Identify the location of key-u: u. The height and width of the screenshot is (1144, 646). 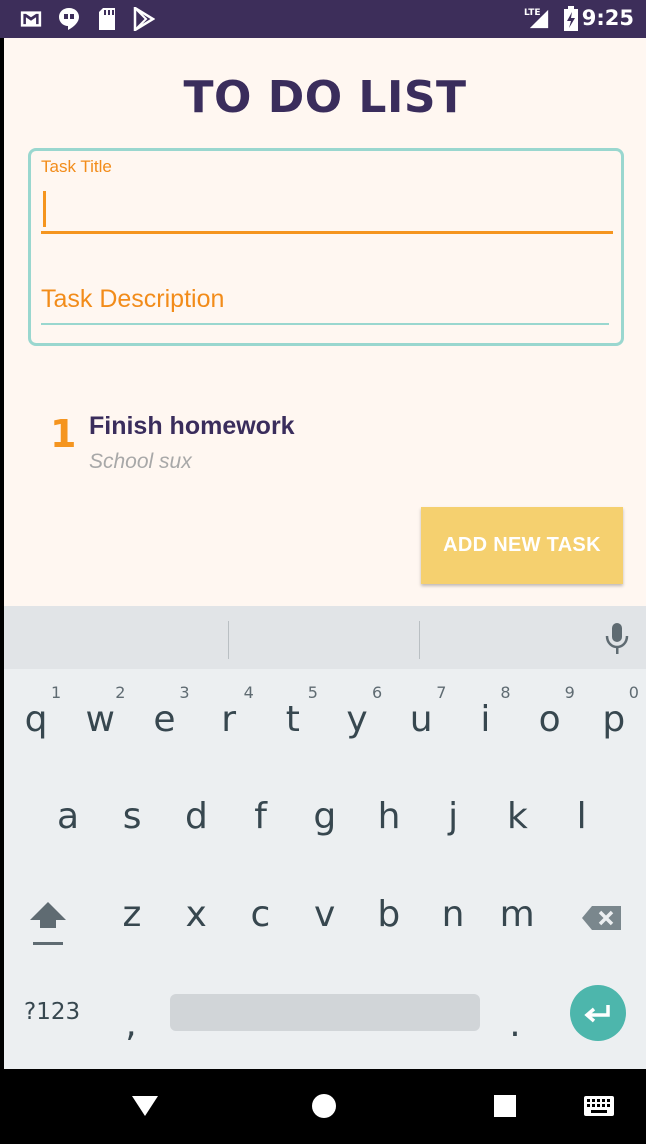
(421, 719).